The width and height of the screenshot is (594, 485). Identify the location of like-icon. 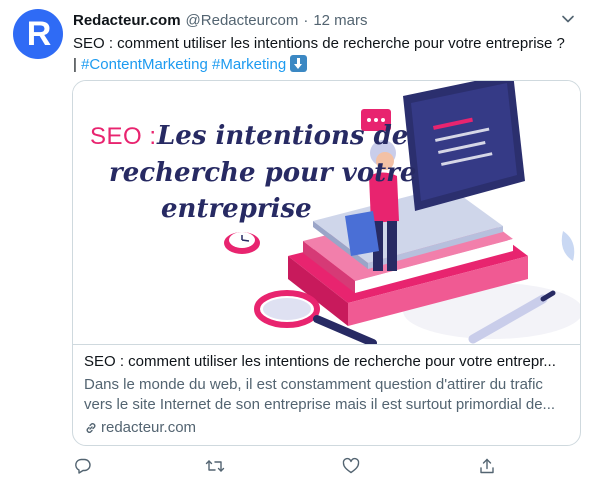
(351, 466).